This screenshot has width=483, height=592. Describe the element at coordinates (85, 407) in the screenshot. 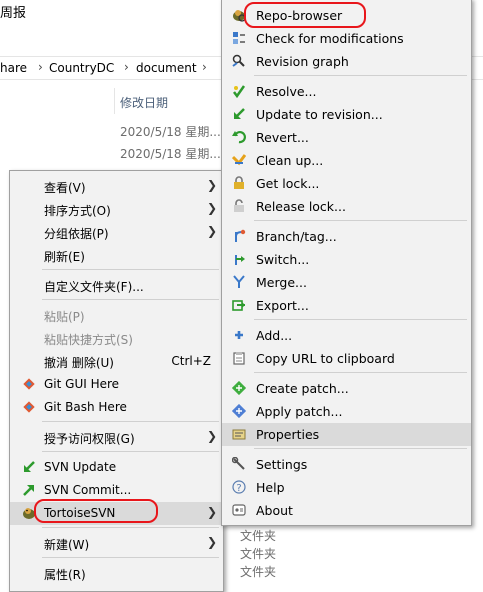

I see `menu-item-label: Git Bash Here` at that location.